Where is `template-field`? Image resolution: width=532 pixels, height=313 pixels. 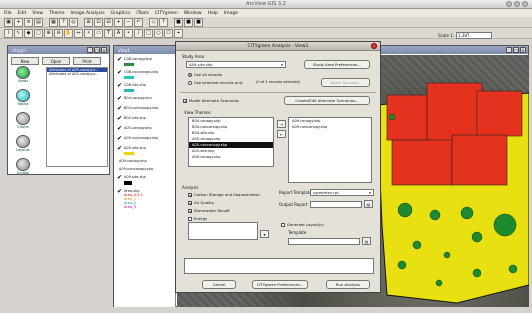
template-field is located at coordinates (324, 241).